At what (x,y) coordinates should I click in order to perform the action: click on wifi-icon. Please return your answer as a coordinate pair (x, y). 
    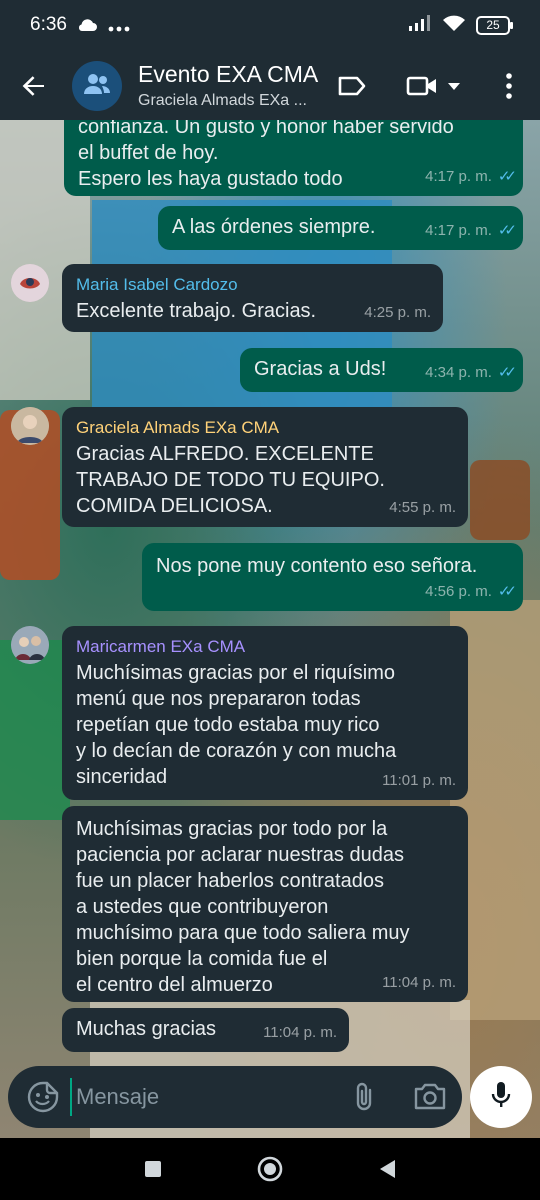
    Looking at the image, I should click on (454, 25).